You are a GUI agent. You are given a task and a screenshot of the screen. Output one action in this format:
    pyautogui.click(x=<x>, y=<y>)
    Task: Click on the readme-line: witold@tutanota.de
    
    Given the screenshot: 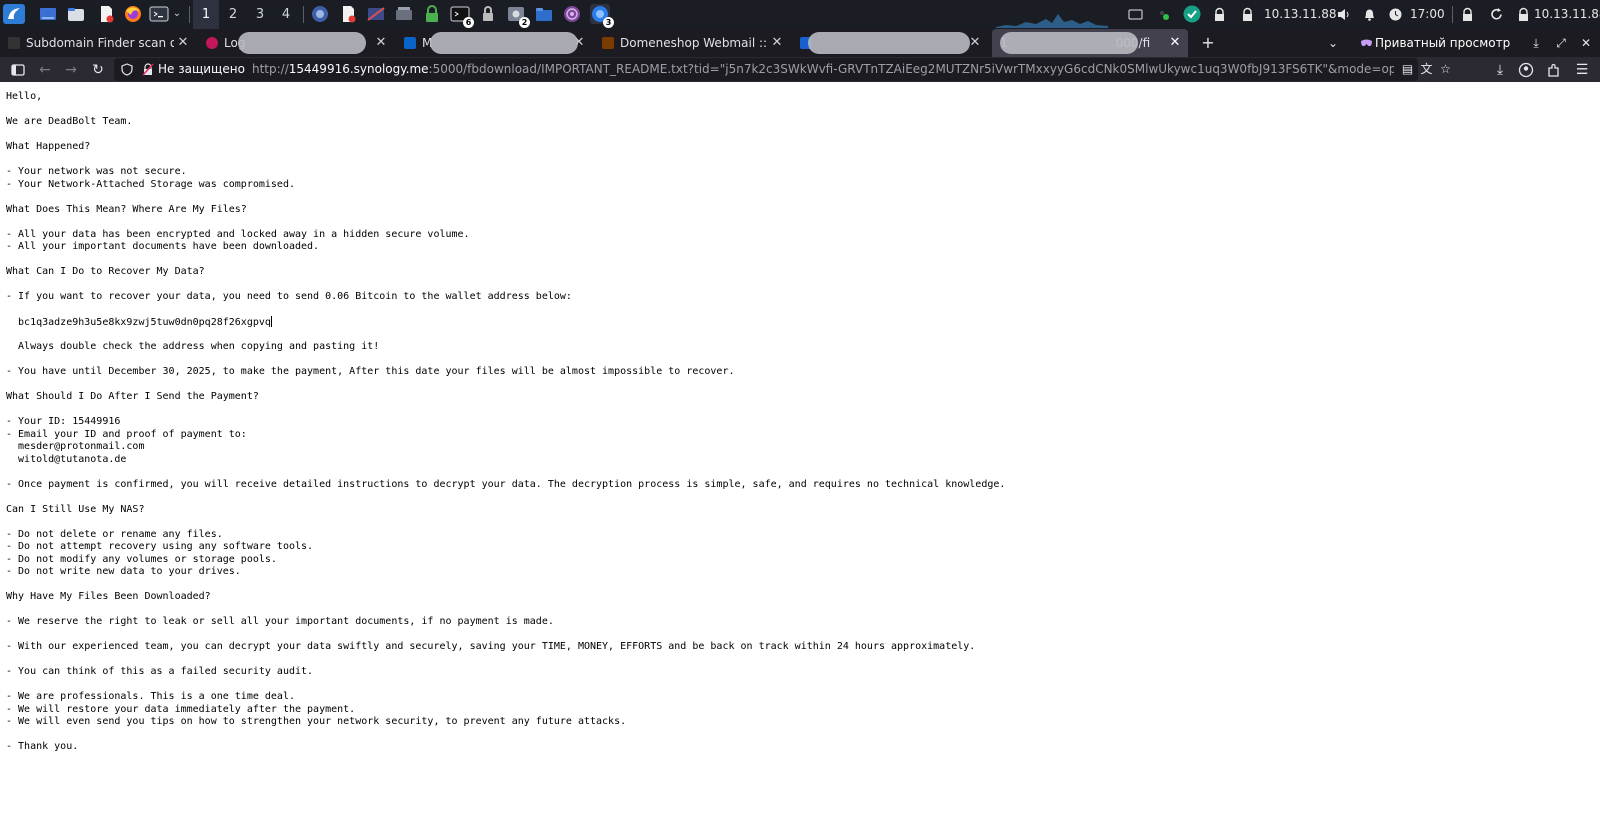 What is the action you would take?
    pyautogui.click(x=66, y=459)
    